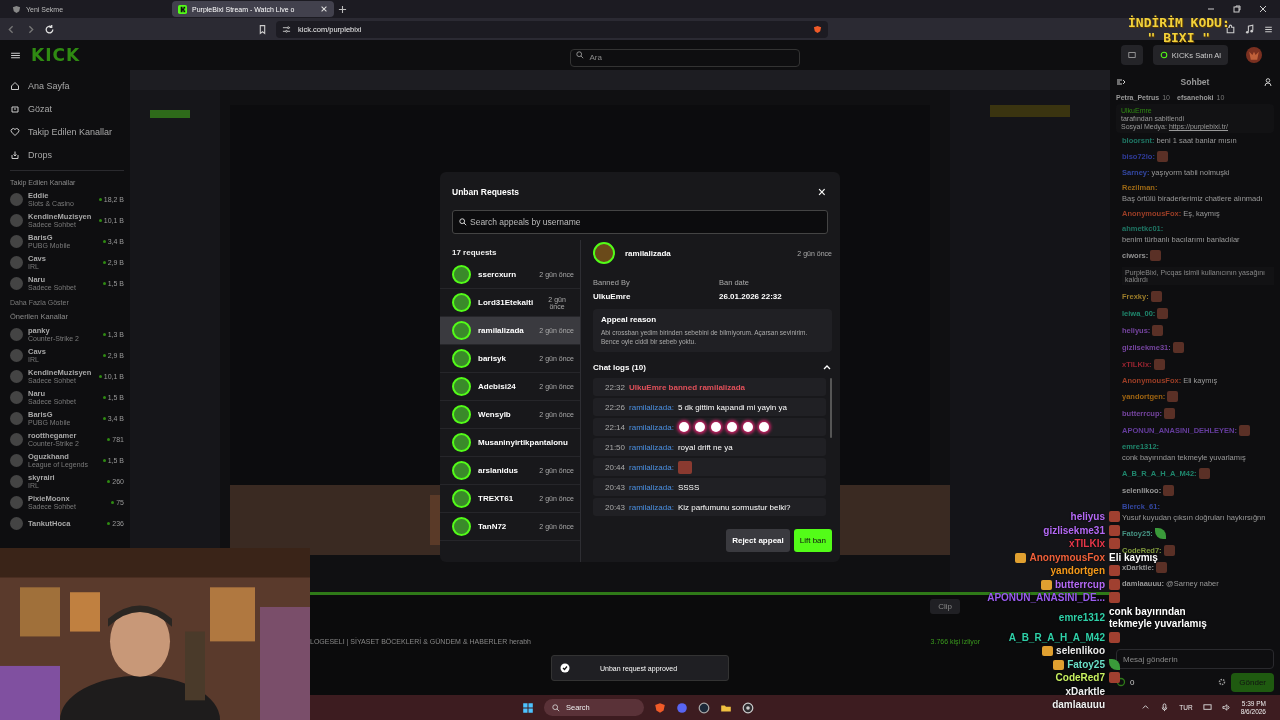 The width and height of the screenshot is (1280, 720). I want to click on monitor-icon, so click(1207, 707).